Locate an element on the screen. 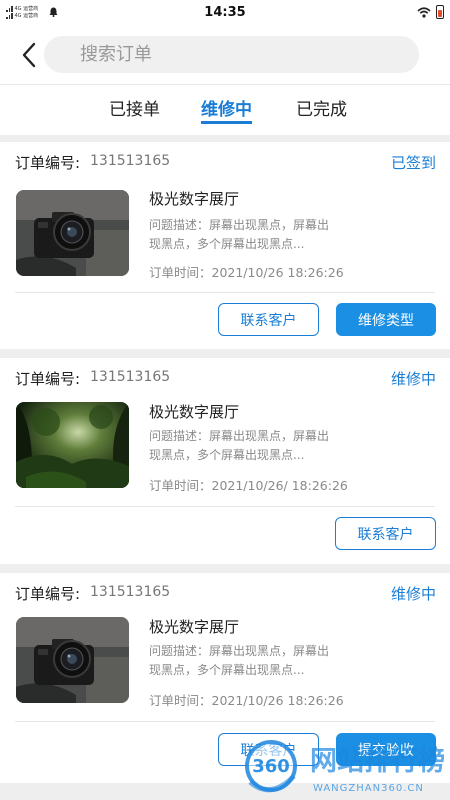 The image size is (450, 800). watermark-url: WANGZHAN360.CN is located at coordinates (368, 788).